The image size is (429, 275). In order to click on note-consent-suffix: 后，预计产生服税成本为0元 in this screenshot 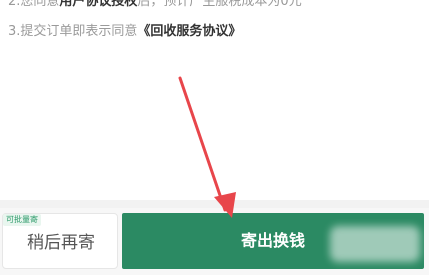, I will do `click(219, 4)`.